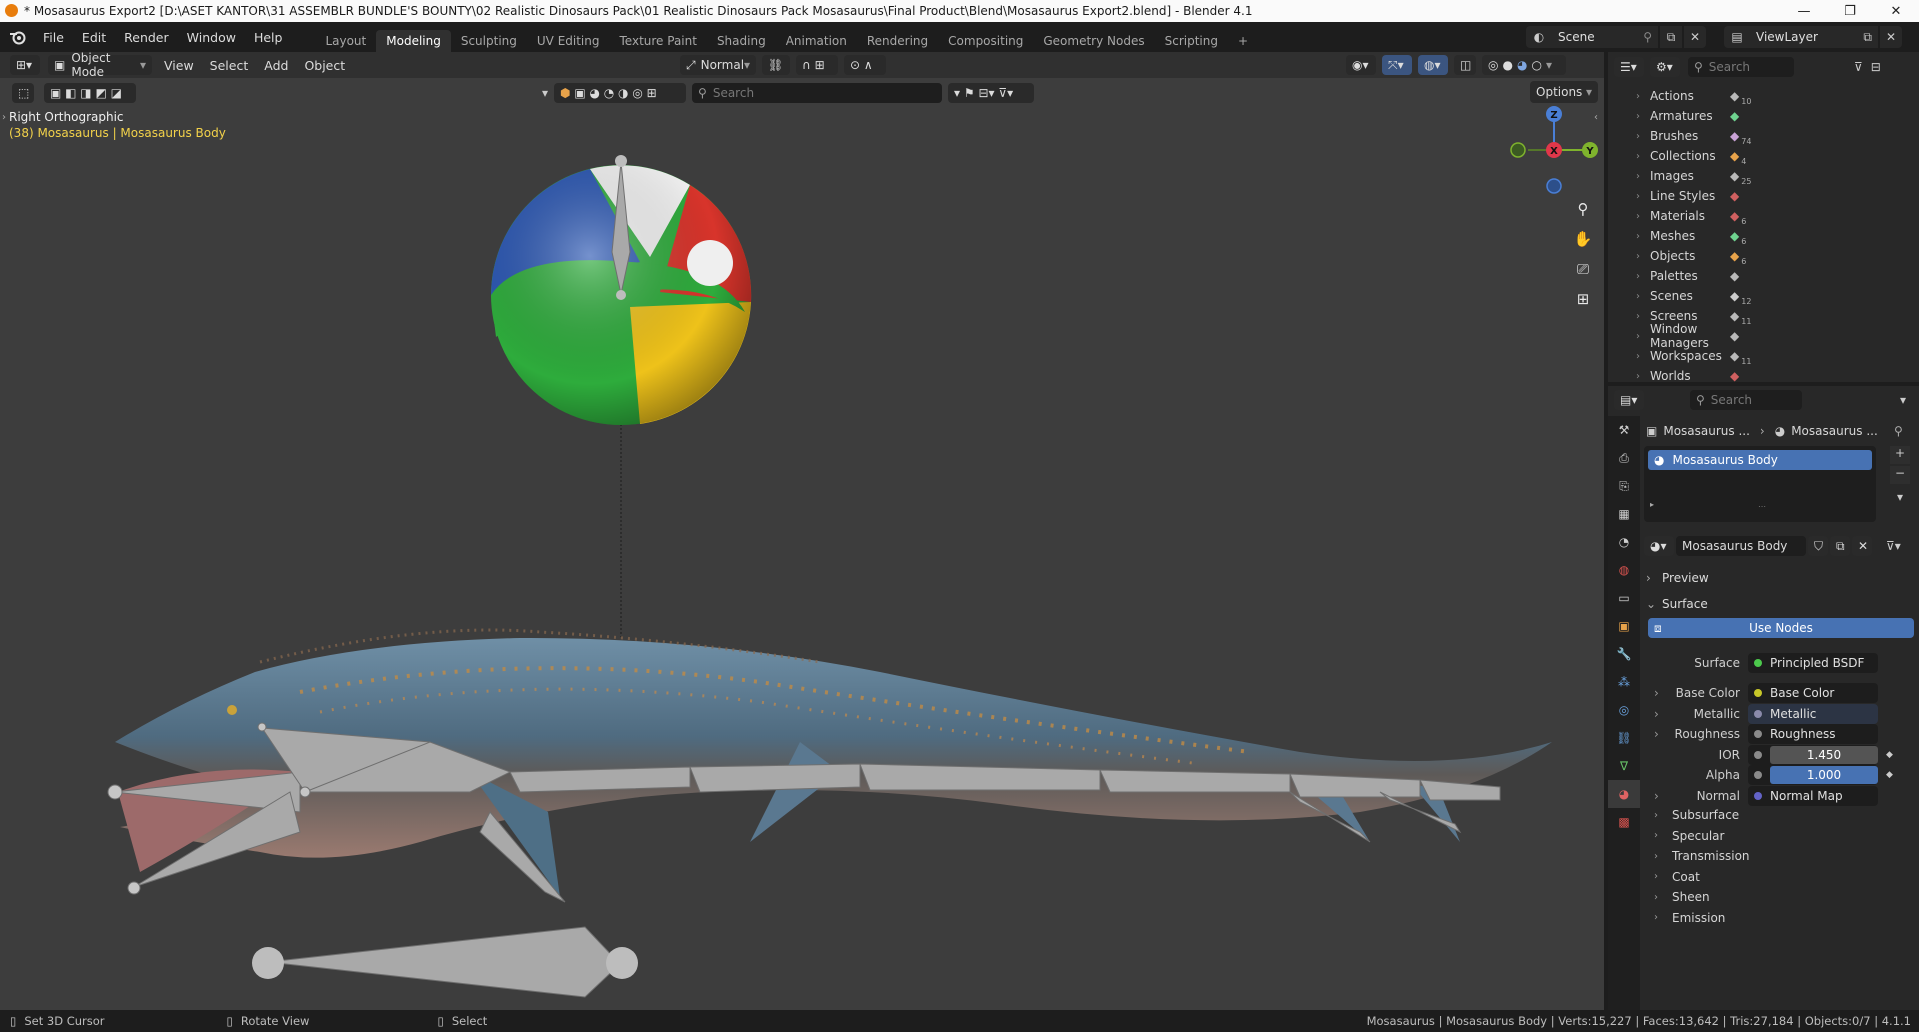 This screenshot has width=1919, height=1032. I want to click on tab-scripting: Scripting, so click(1191, 41).